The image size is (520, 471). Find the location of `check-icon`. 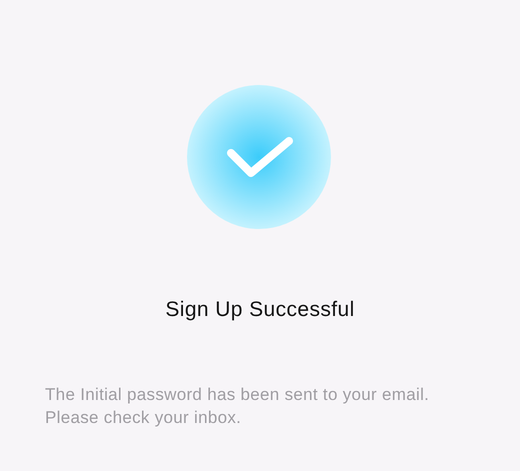

check-icon is located at coordinates (259, 157).